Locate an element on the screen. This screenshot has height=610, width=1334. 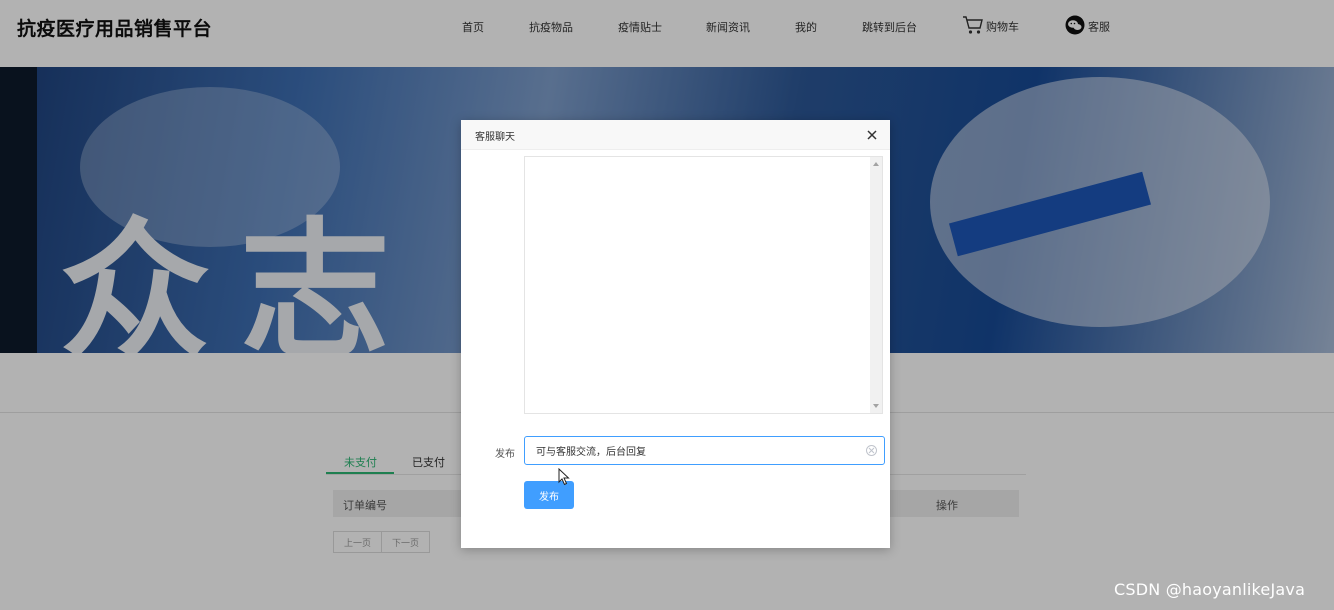
dialog-header: 客服聊天 is located at coordinates (675, 135).